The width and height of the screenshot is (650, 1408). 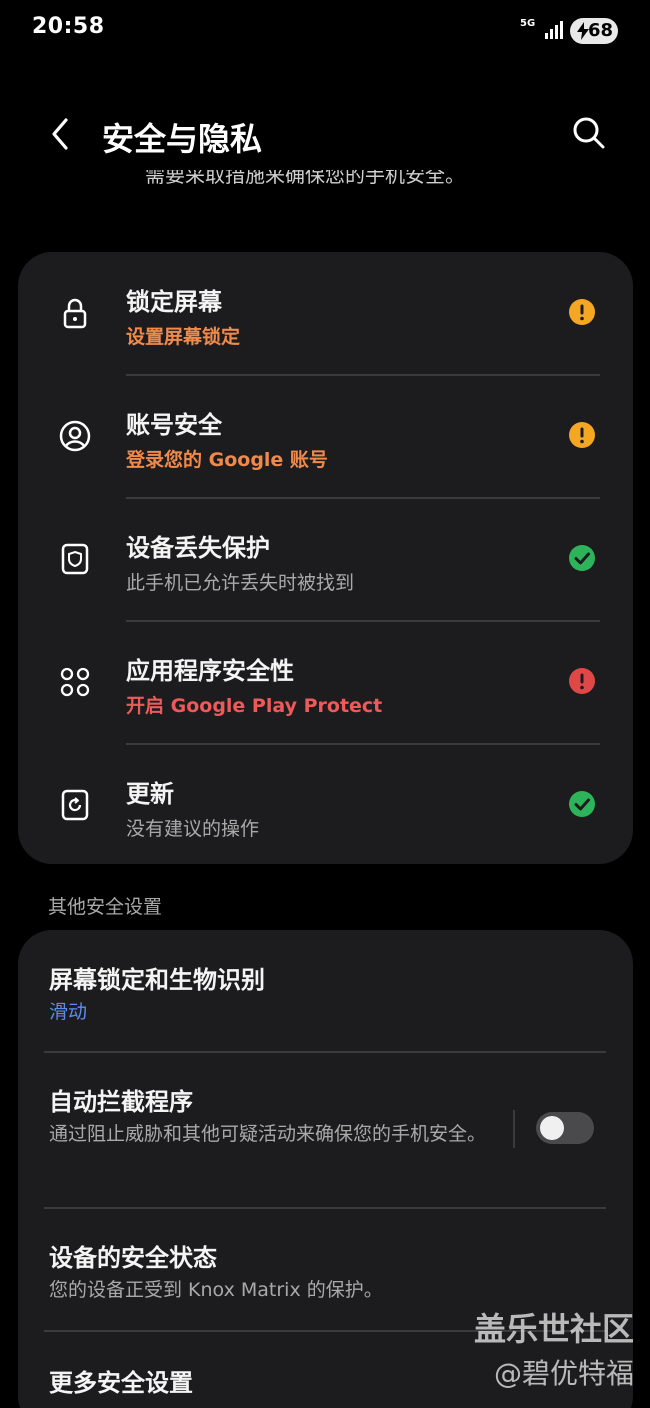 I want to click on watermark-user: @碧优特福, so click(x=563, y=1373).